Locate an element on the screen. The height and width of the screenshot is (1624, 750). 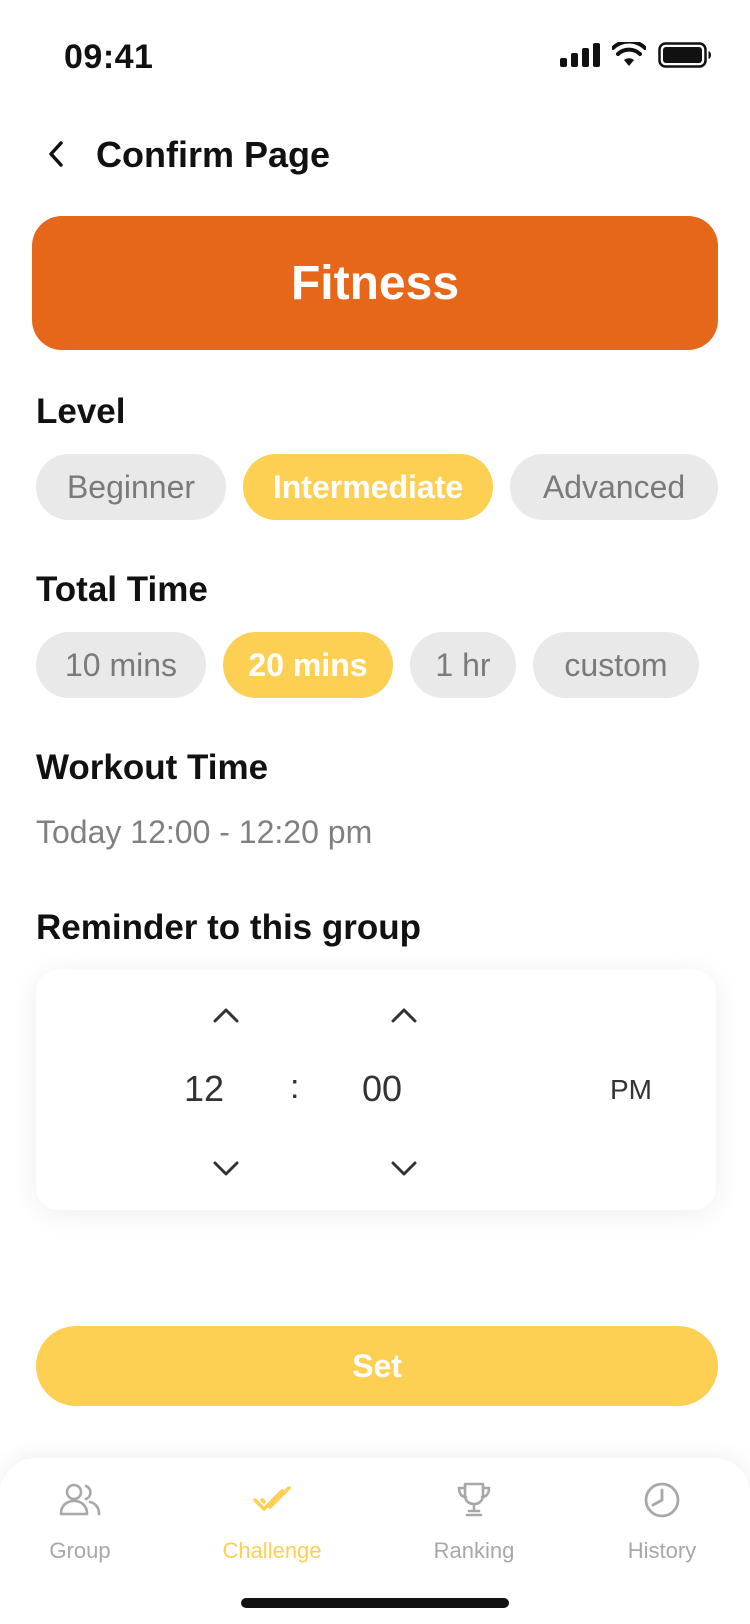
status-icons is located at coordinates (636, 55).